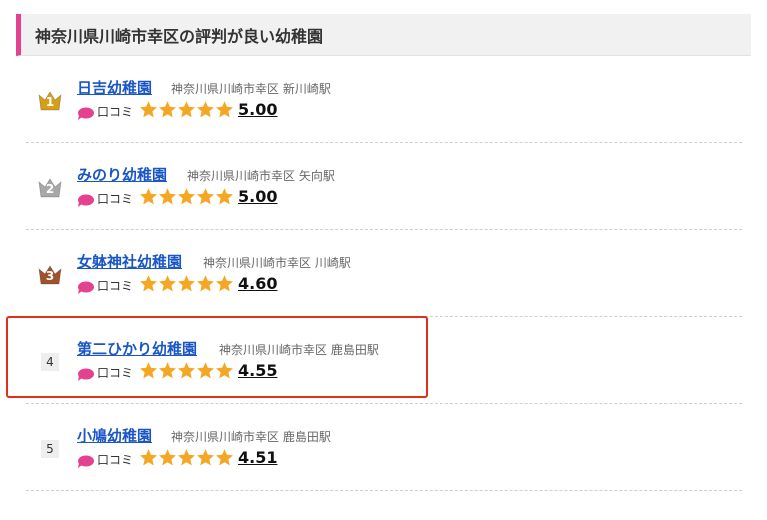  Describe the element at coordinates (137, 348) in the screenshot. I see `kindergarten-name-link: 第二ひかり幼稚園` at that location.